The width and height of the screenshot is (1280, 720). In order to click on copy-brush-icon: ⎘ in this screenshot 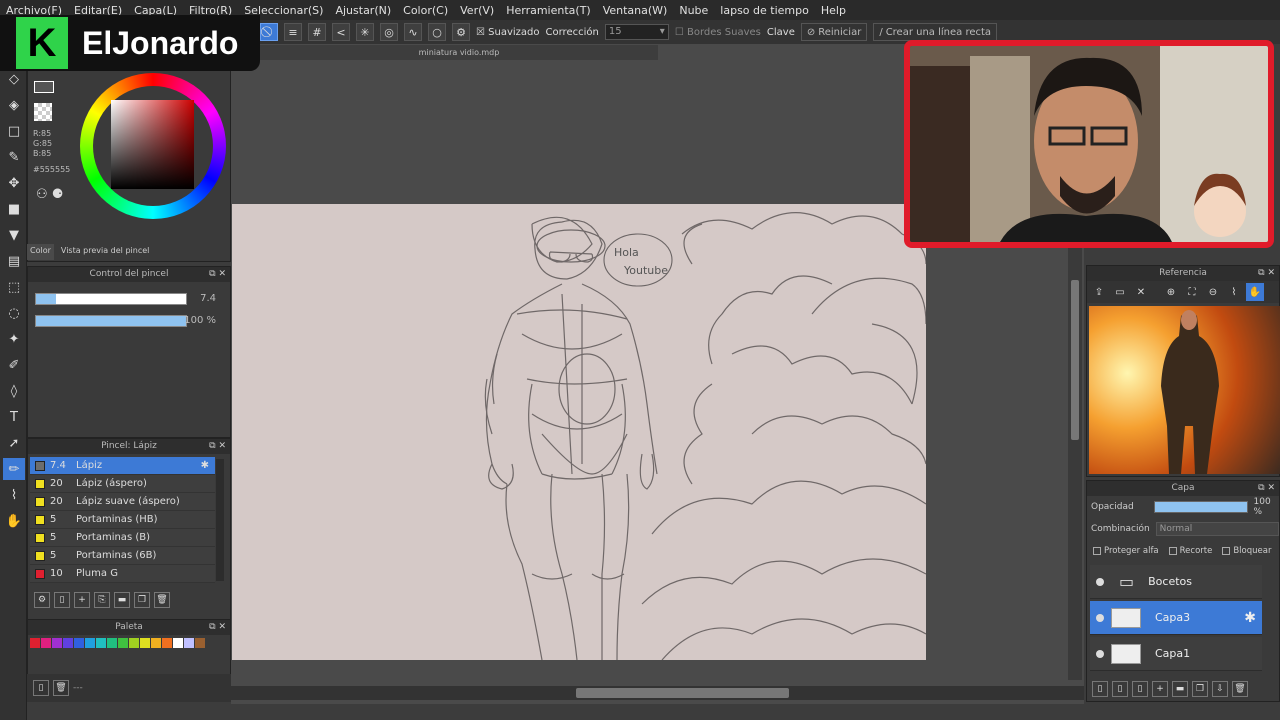, I will do `click(102, 600)`.